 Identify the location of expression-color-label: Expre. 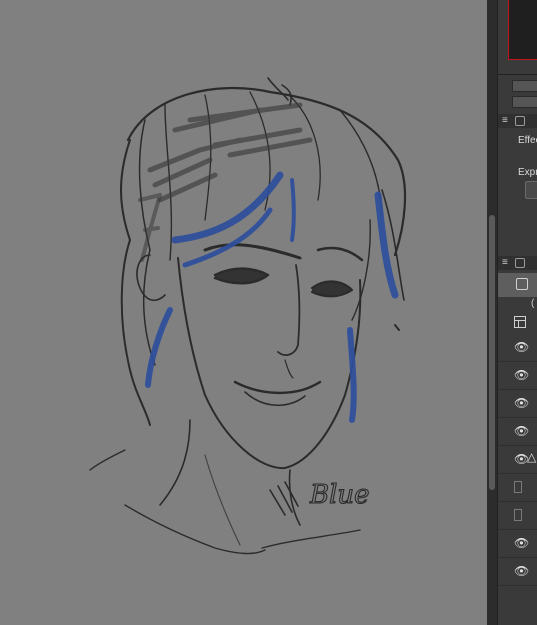
(527, 172).